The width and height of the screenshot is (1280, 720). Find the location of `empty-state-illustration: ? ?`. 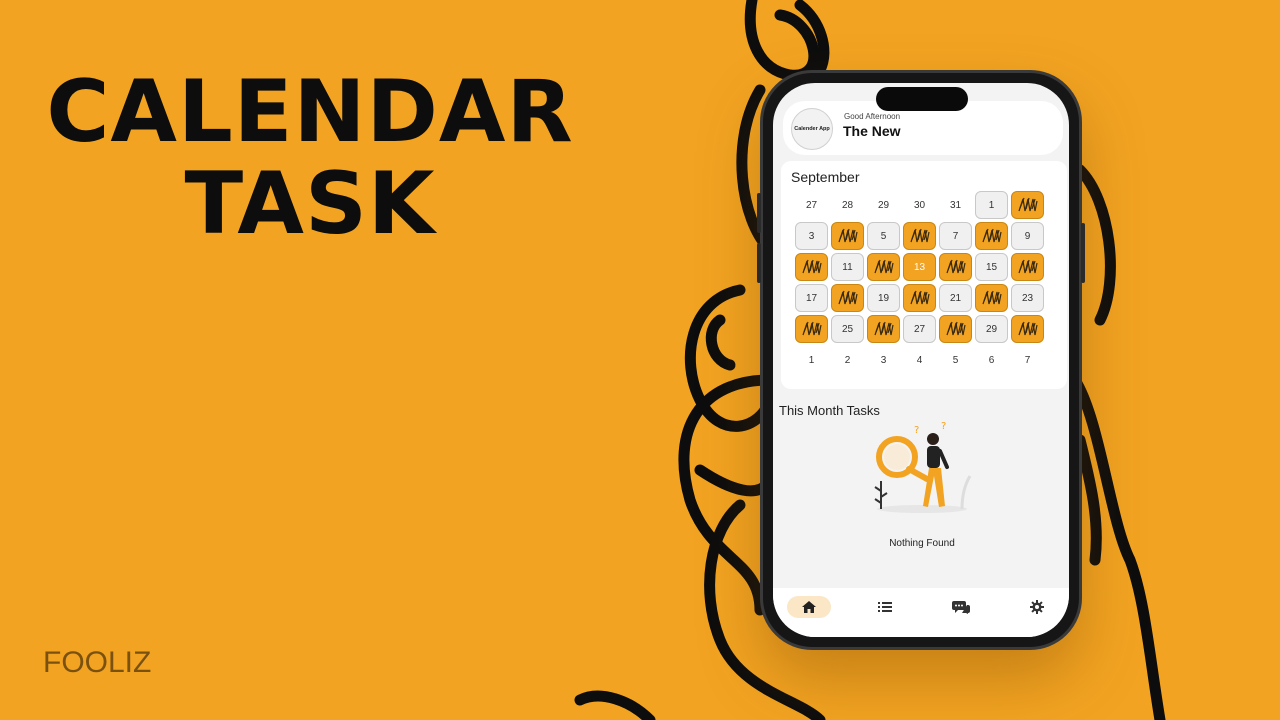

empty-state-illustration: ? ? is located at coordinates (923, 467).